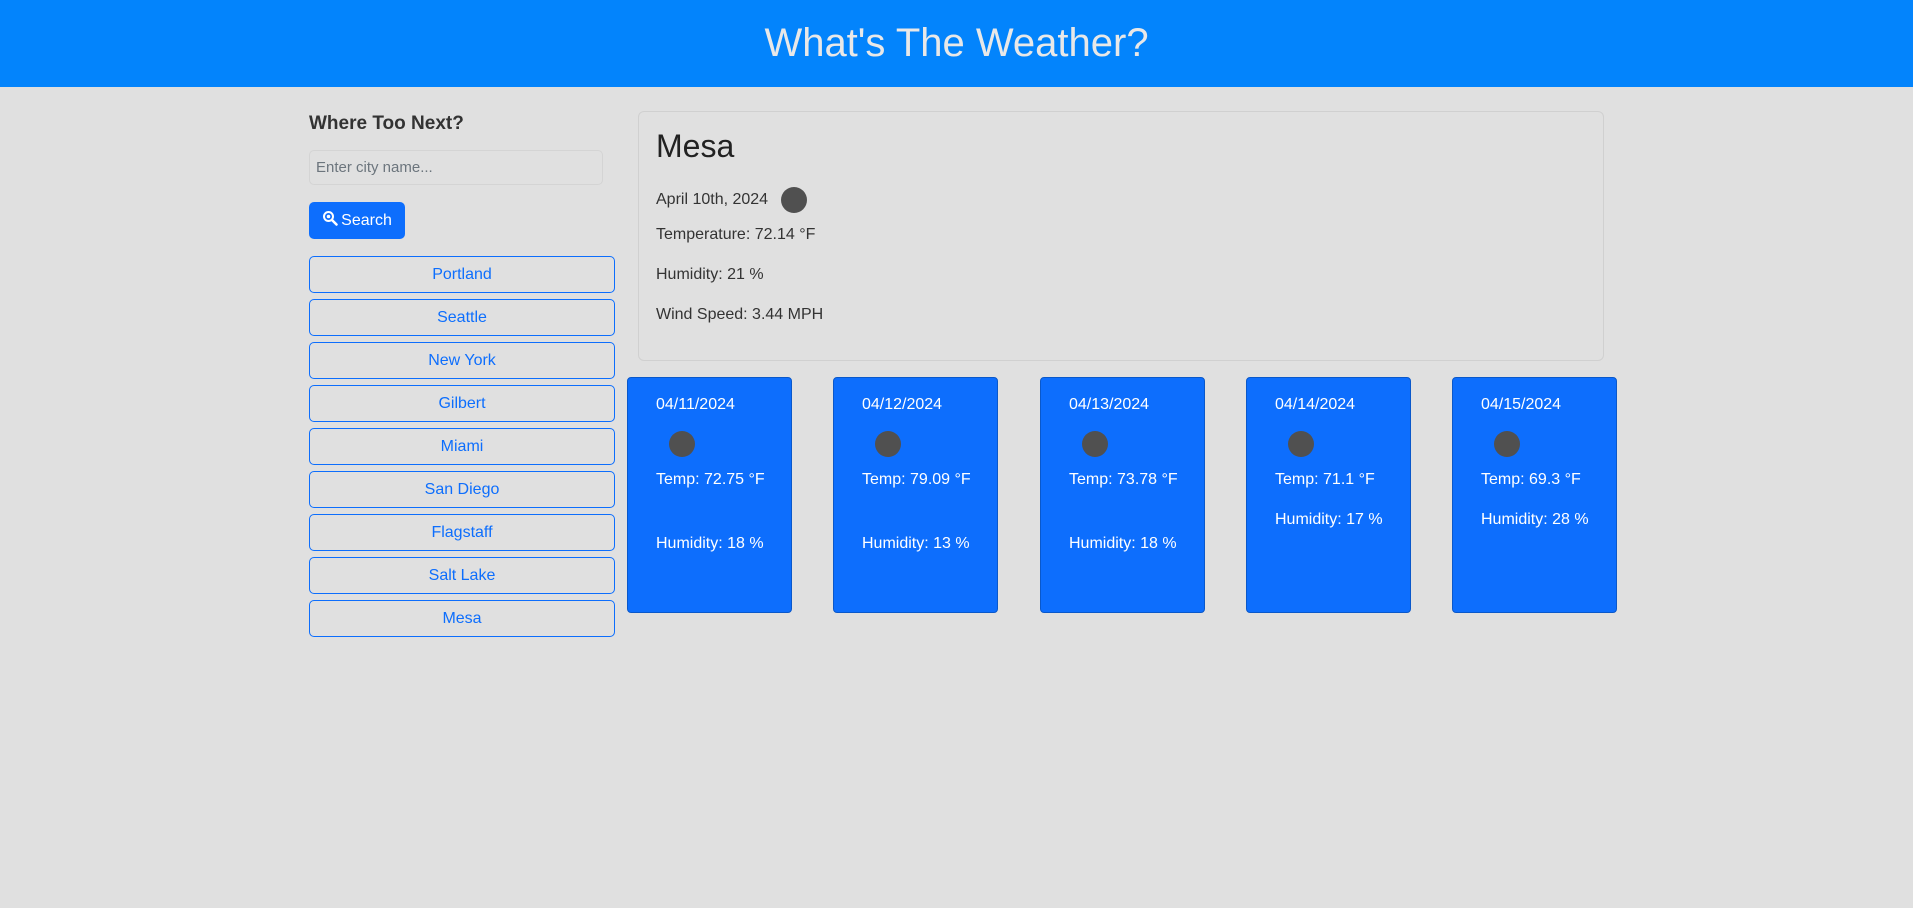 Image resolution: width=1913 pixels, height=908 pixels. I want to click on current-date-row: April 10th, 2024, so click(732, 200).